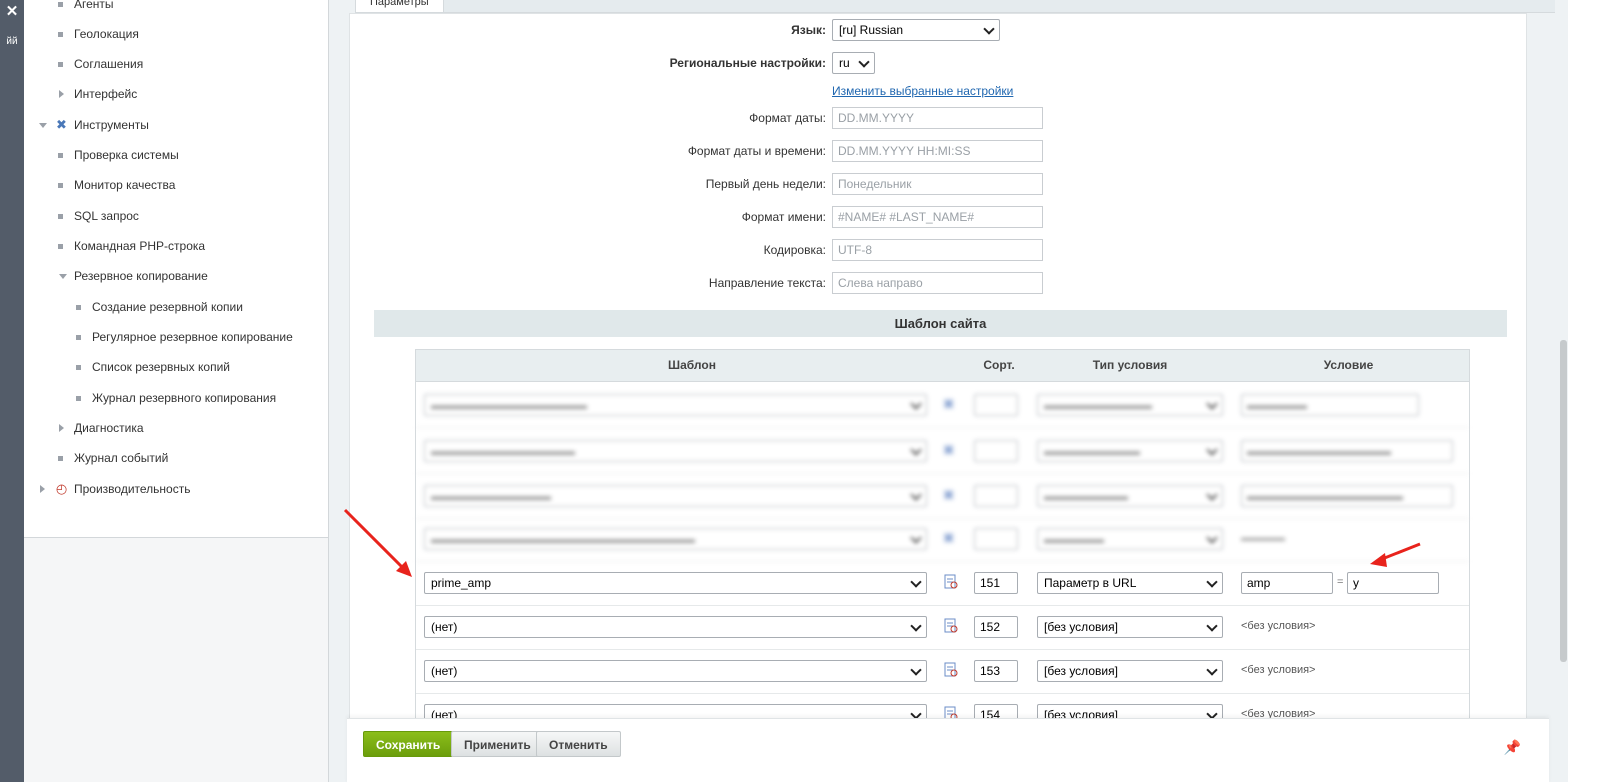  What do you see at coordinates (871, 30) in the screenshot?
I see `language-value: [ru] Russian` at bounding box center [871, 30].